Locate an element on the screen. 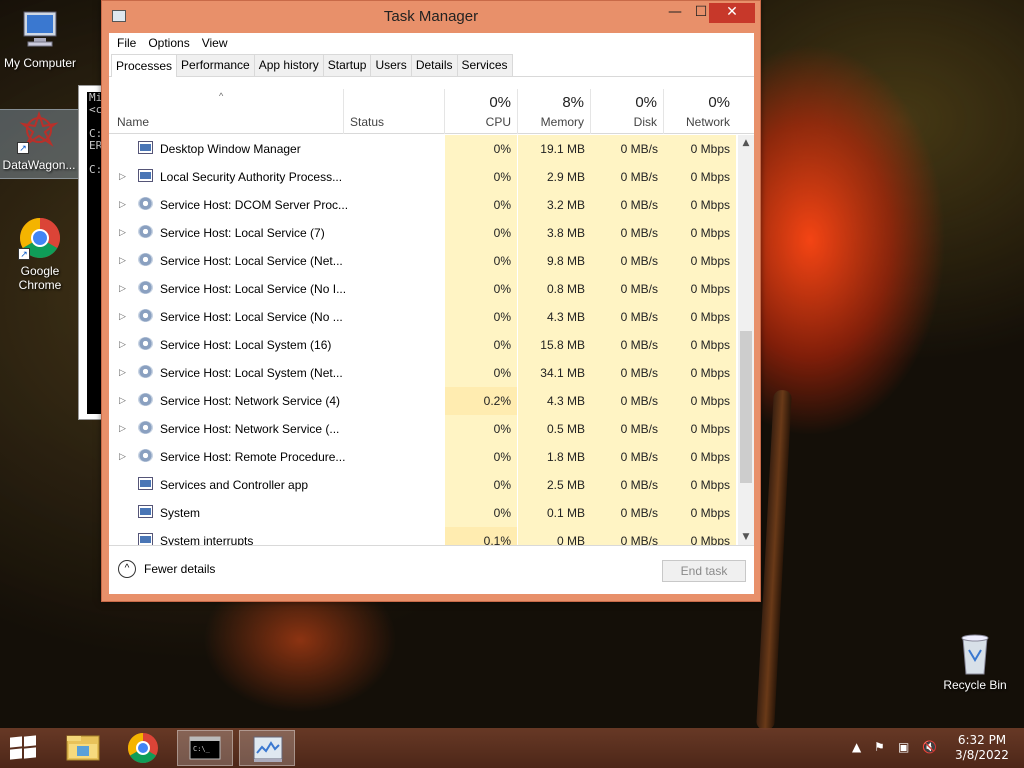  memory-total-percent: 8% is located at coordinates (573, 102).